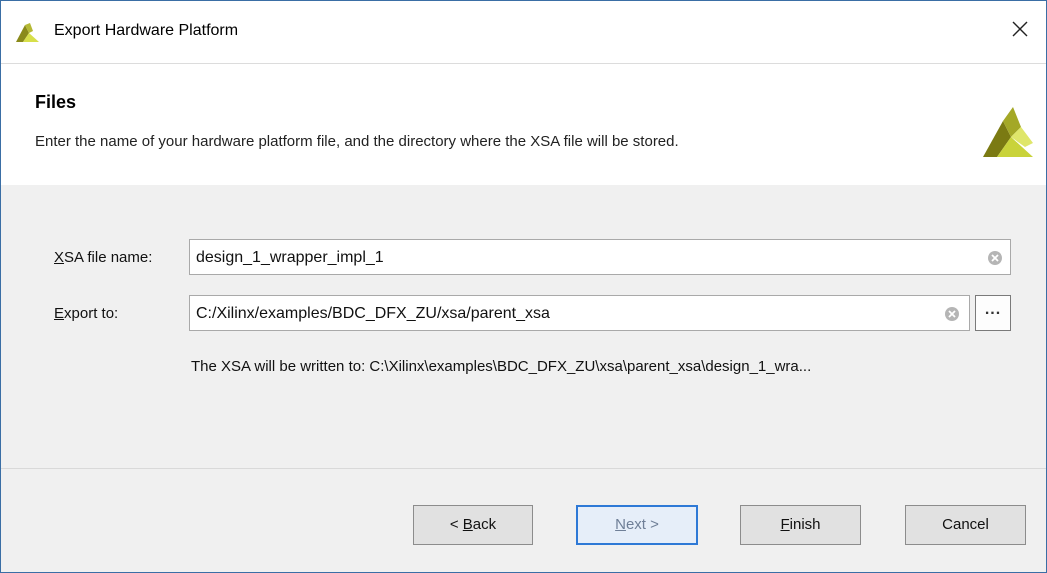 Image resolution: width=1047 pixels, height=573 pixels. What do you see at coordinates (1020, 29) in the screenshot?
I see `close-icon` at bounding box center [1020, 29].